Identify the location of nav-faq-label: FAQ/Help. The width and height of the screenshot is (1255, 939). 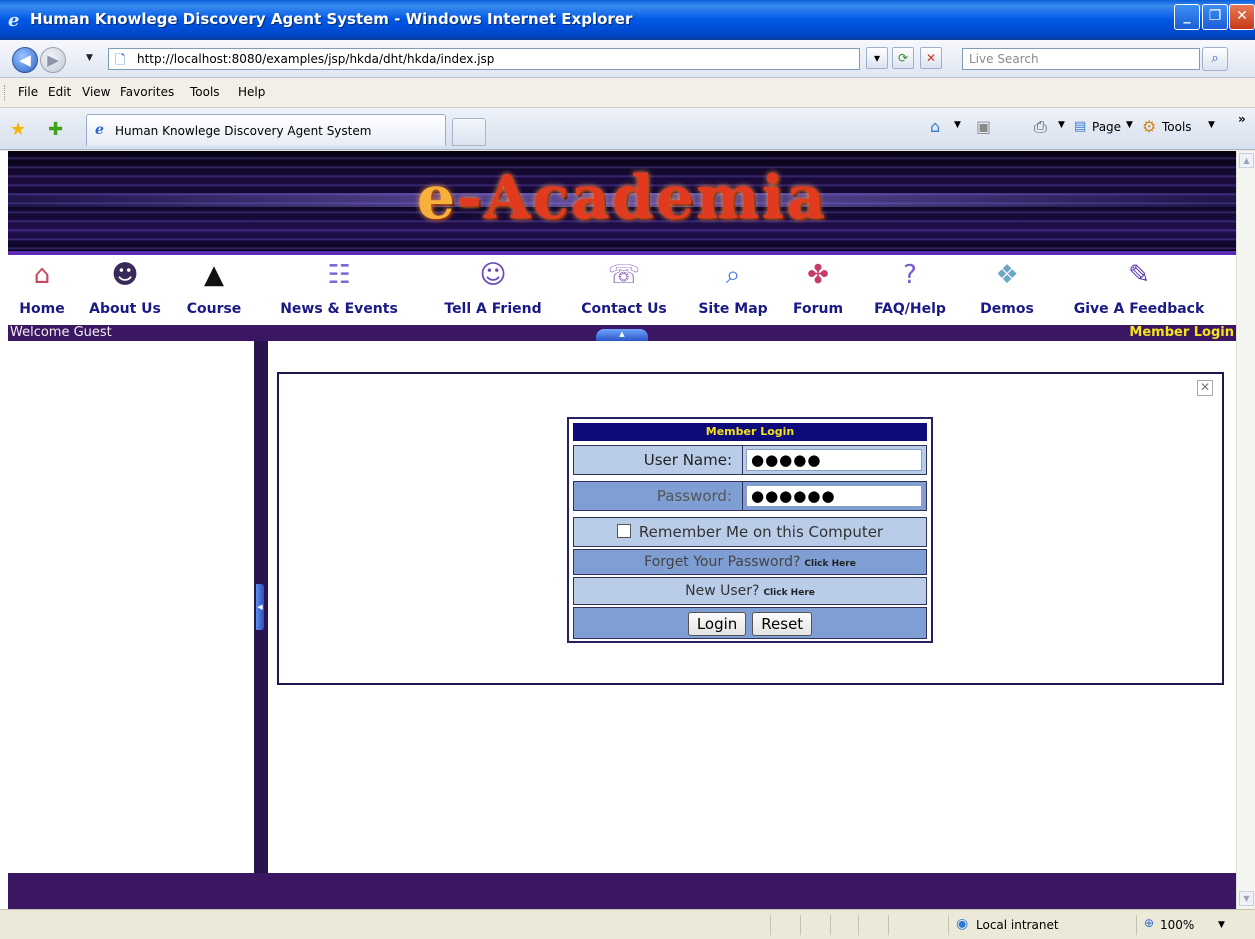
(910, 309).